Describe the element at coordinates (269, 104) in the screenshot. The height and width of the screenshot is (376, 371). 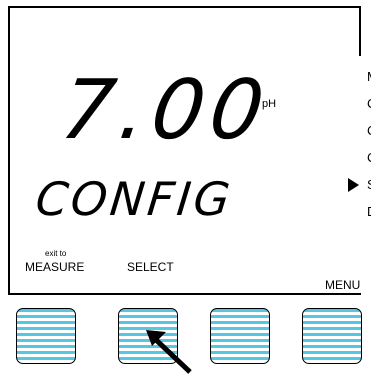
I see `measurement-unit: pH` at that location.